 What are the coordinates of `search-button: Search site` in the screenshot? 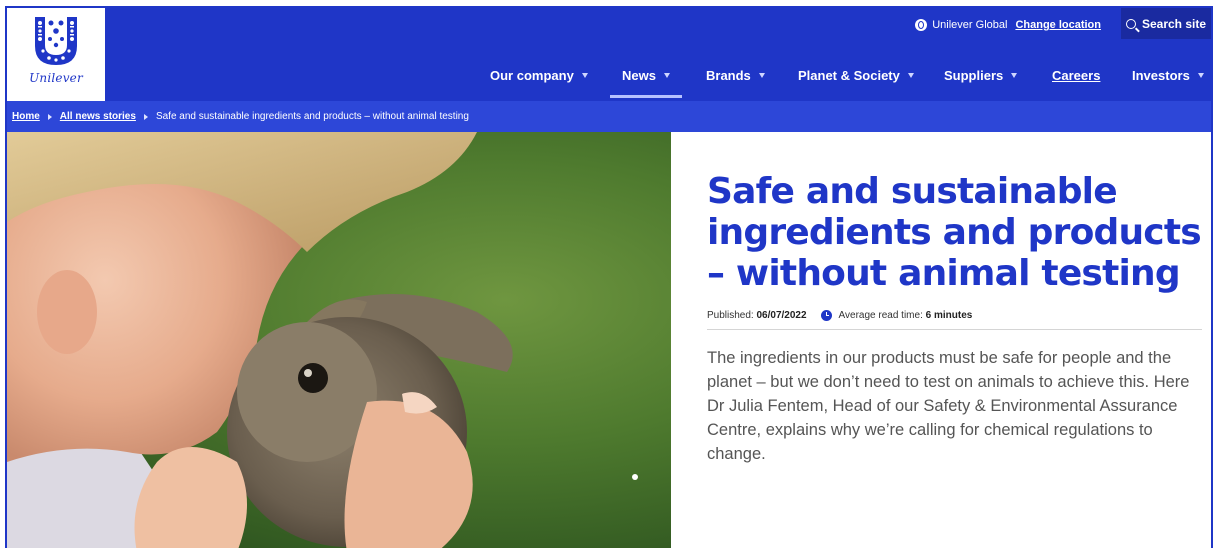 It's located at (1166, 23).